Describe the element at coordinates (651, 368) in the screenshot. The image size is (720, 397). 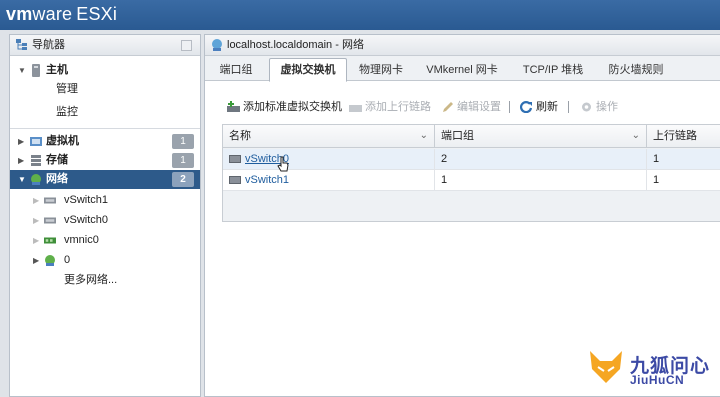
I see `watermark: 九狐问心 JiuHuCN` at that location.